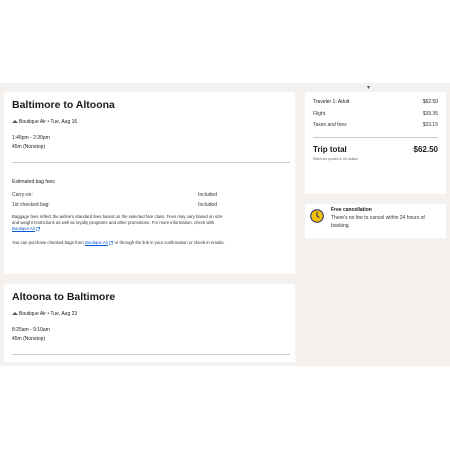  I want to click on flight-price-value: $39.35, so click(430, 114).